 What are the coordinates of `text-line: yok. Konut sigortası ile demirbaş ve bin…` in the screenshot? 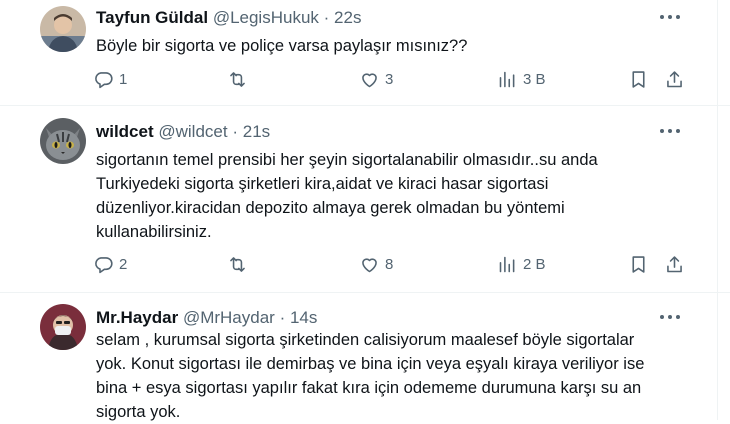 It's located at (370, 364).